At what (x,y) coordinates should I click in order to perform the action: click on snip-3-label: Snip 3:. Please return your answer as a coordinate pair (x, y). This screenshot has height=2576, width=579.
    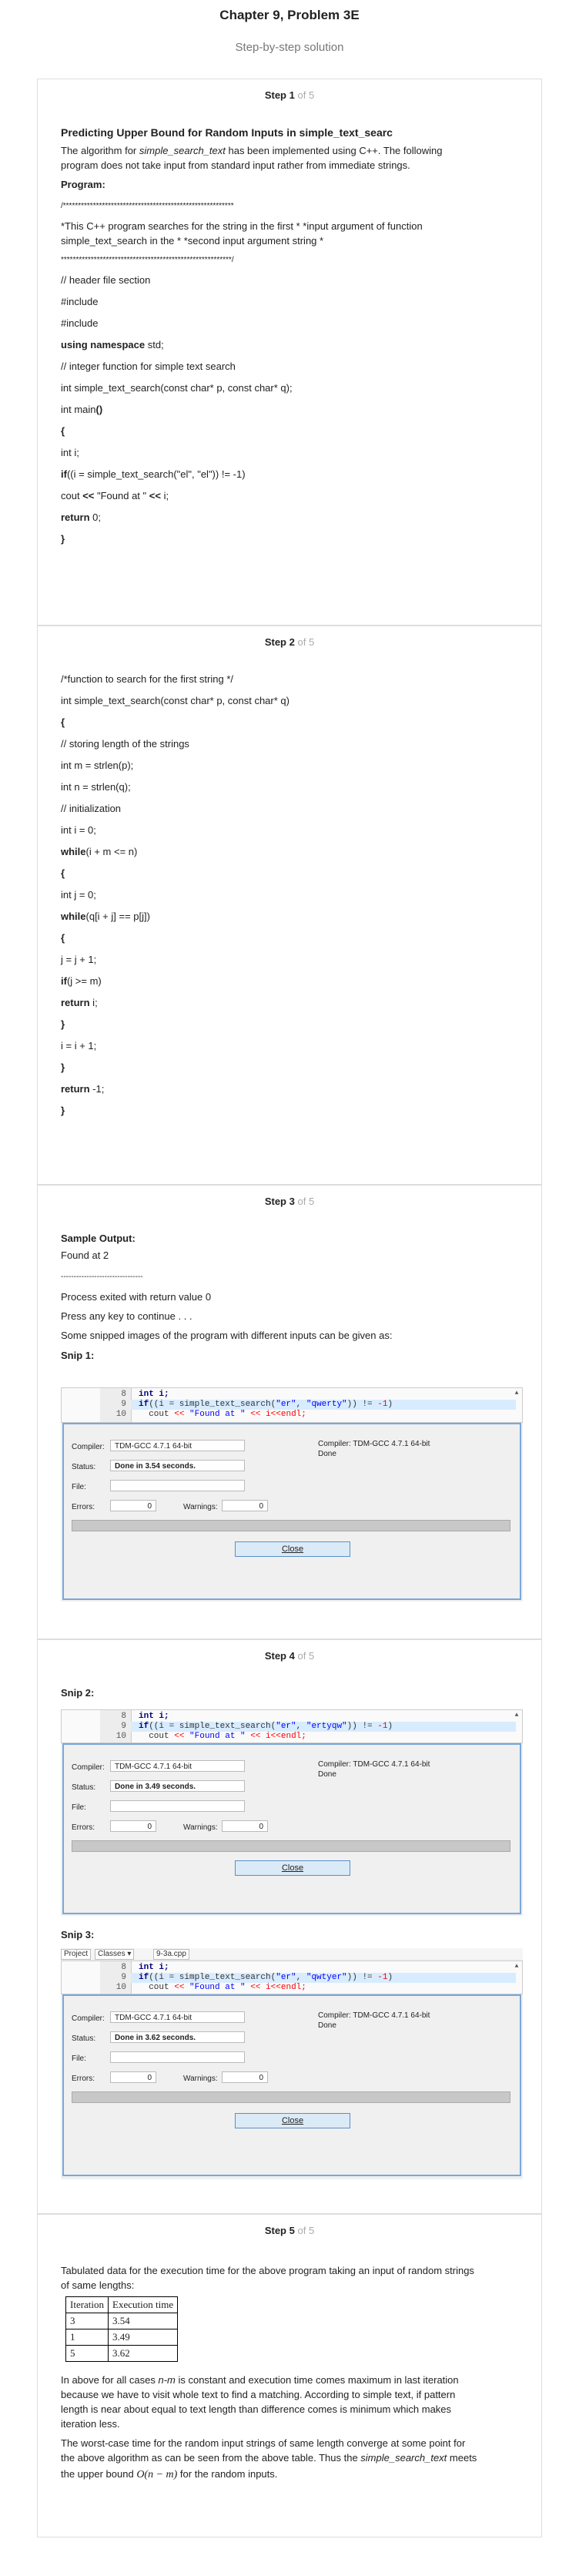
    Looking at the image, I should click on (78, 1934).